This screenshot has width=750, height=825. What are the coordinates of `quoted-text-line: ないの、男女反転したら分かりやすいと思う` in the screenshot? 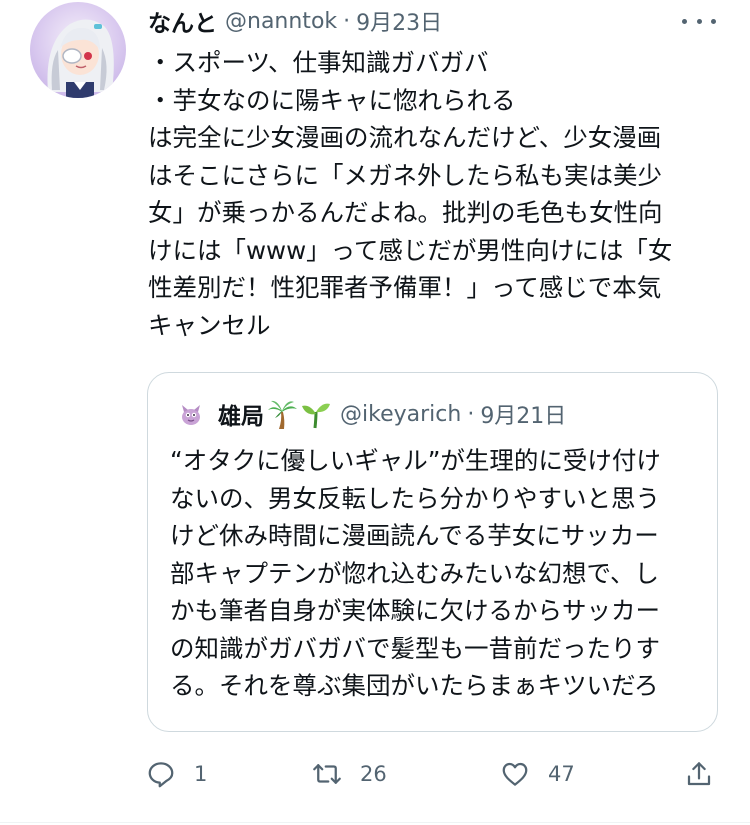 It's located at (415, 498).